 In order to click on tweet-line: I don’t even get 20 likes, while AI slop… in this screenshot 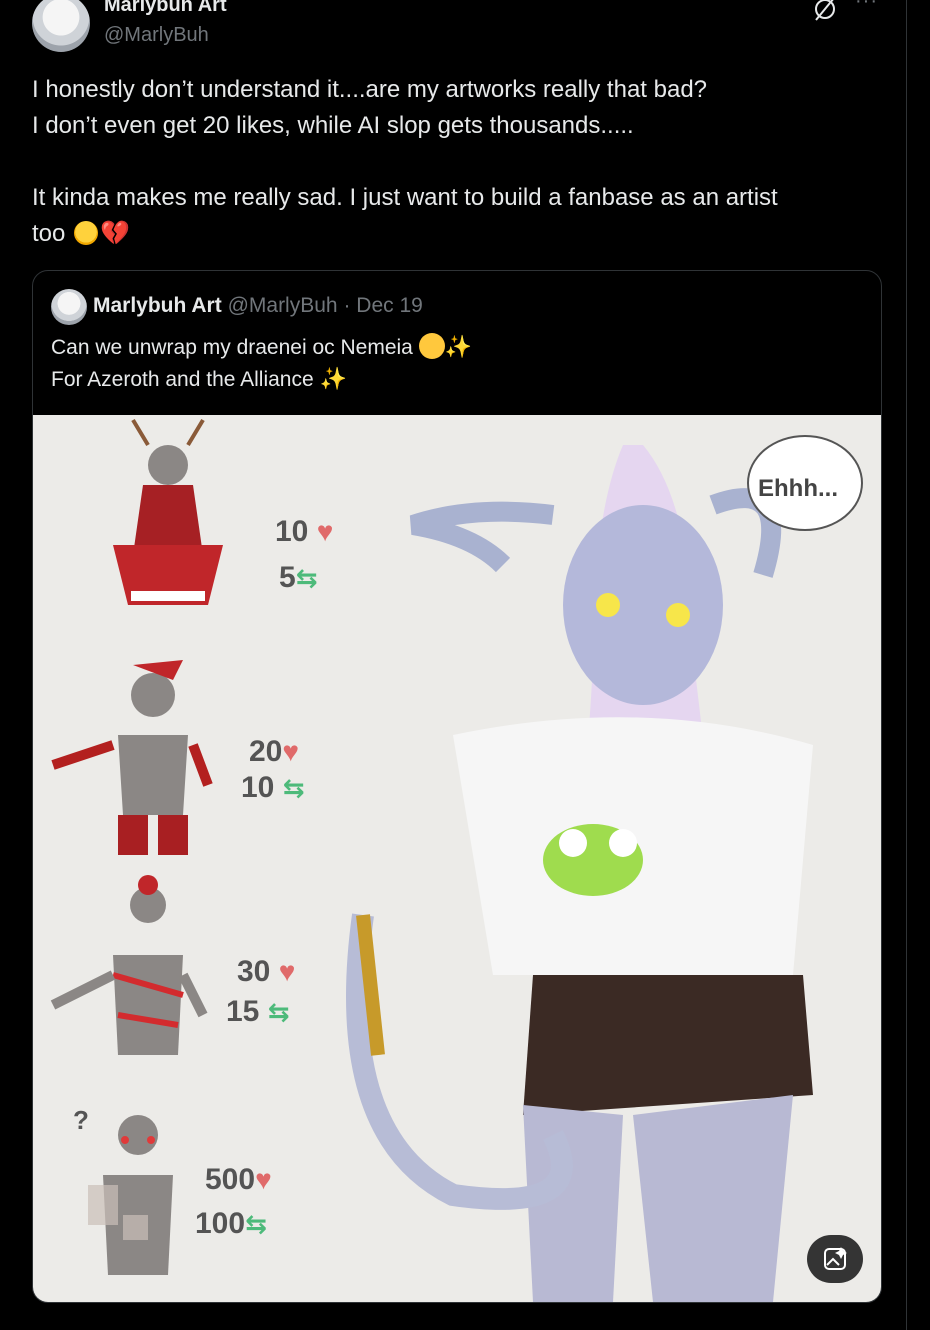, I will do `click(333, 125)`.